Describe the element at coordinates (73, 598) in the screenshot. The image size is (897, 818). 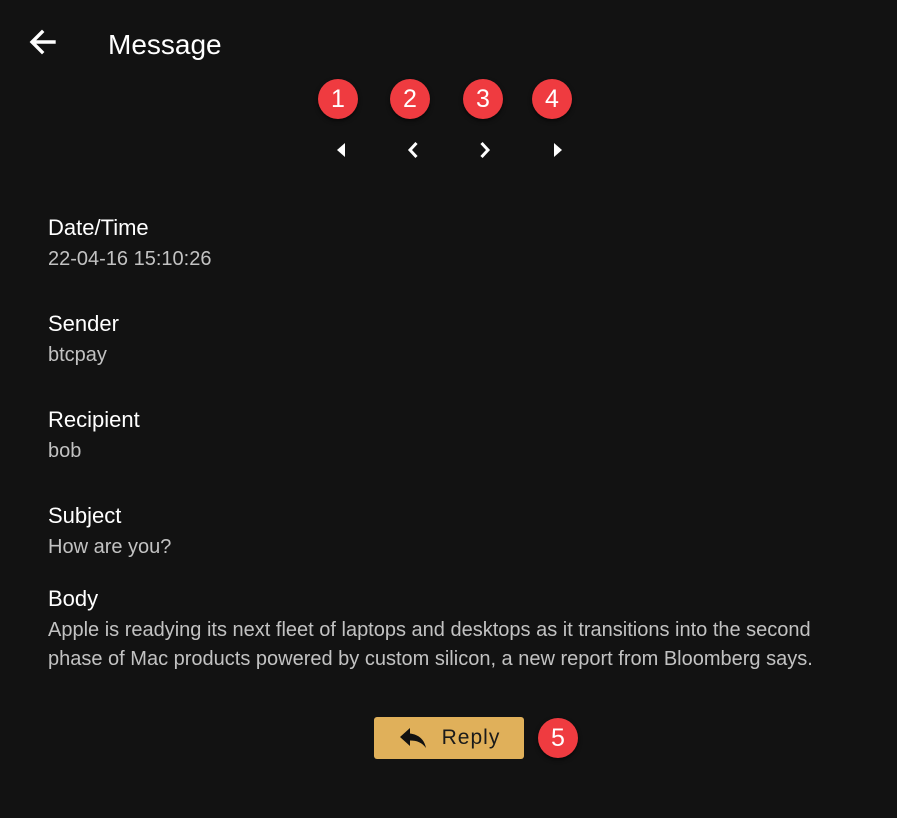
I see `body-label: Body` at that location.